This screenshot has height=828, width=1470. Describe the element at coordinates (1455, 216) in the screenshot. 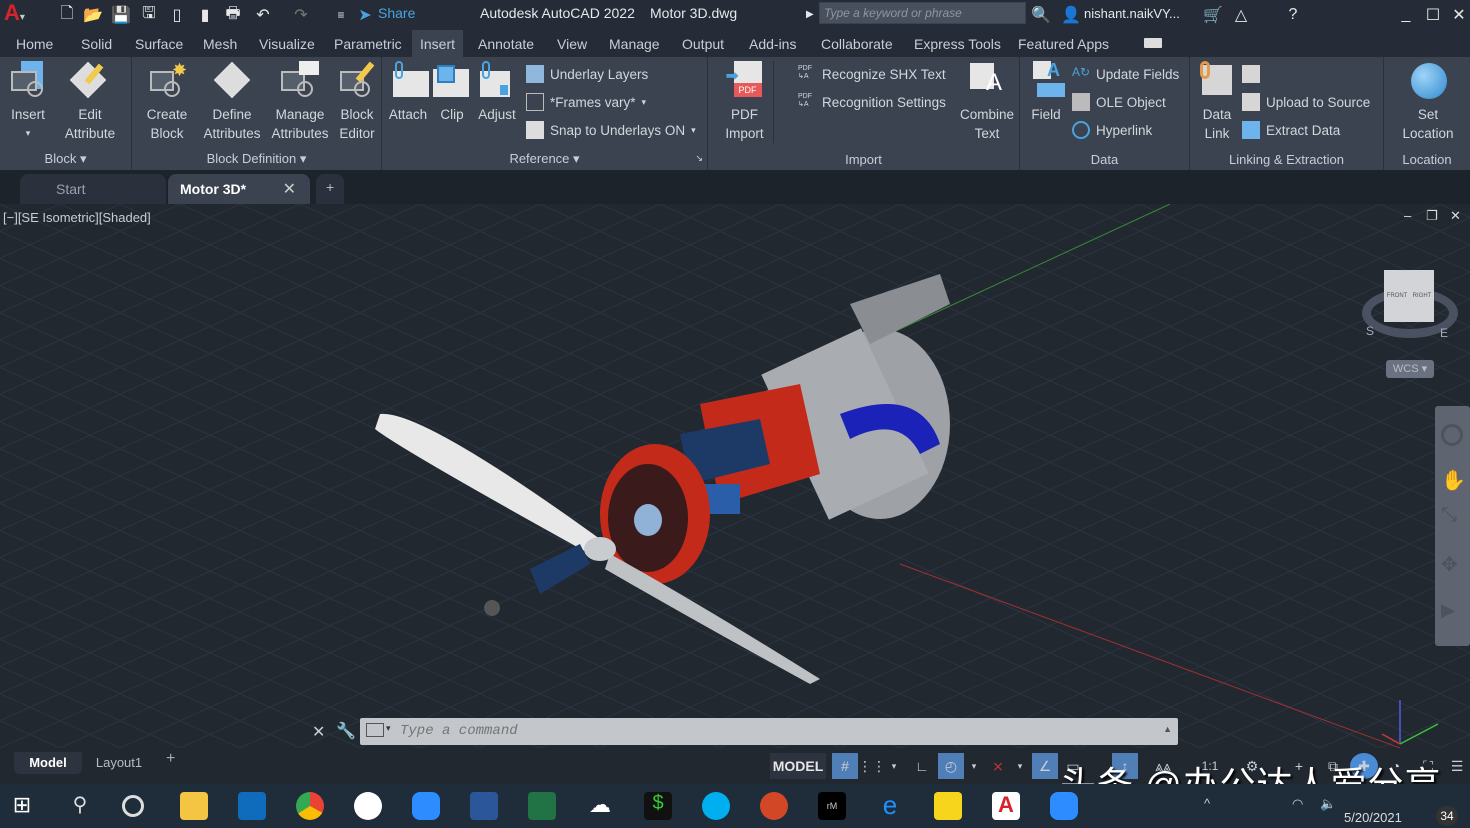

I see `viewport-close-icon: ✕` at that location.